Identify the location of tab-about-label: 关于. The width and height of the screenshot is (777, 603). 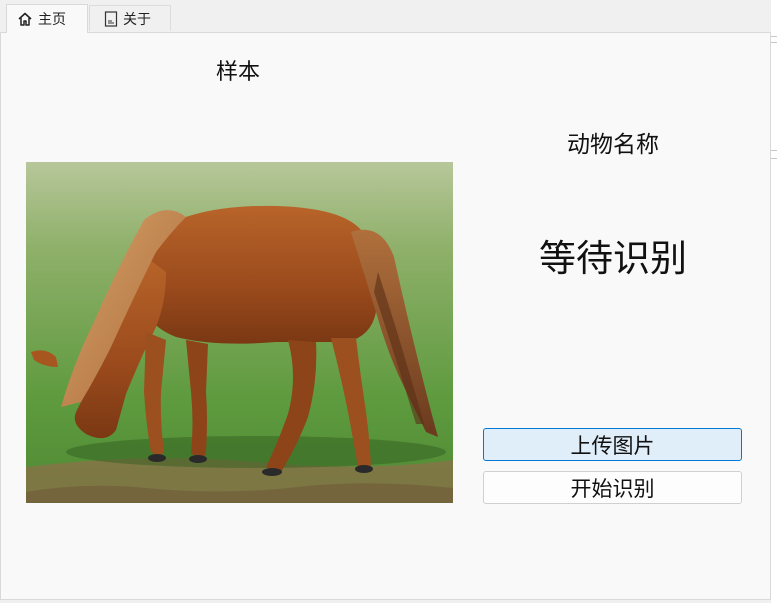
(137, 19).